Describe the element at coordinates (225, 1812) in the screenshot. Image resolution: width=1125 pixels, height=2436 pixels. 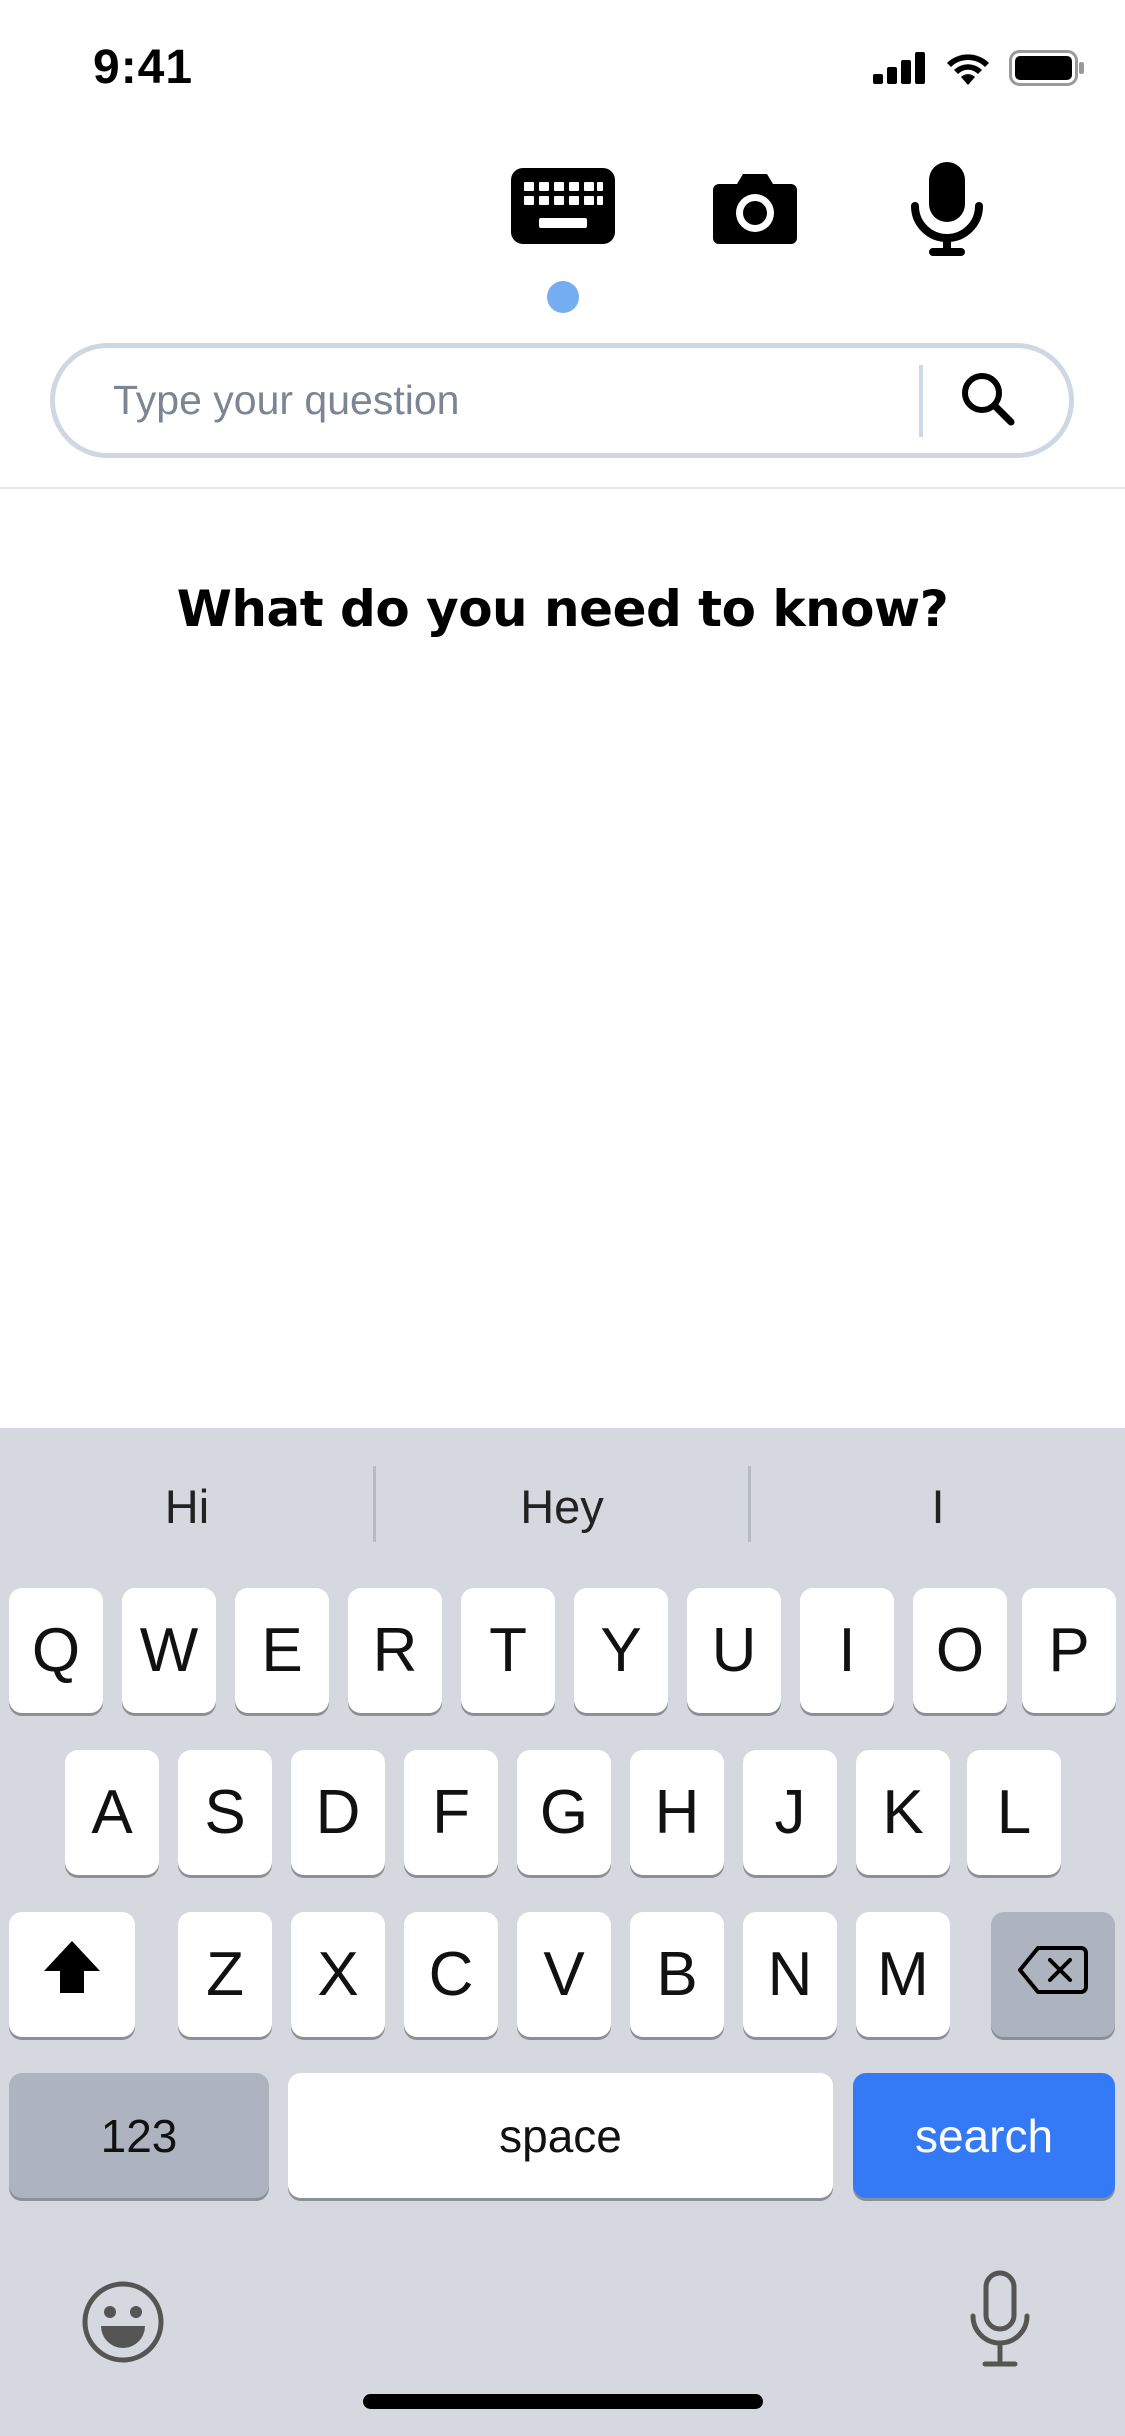
I see `key-s: S` at that location.